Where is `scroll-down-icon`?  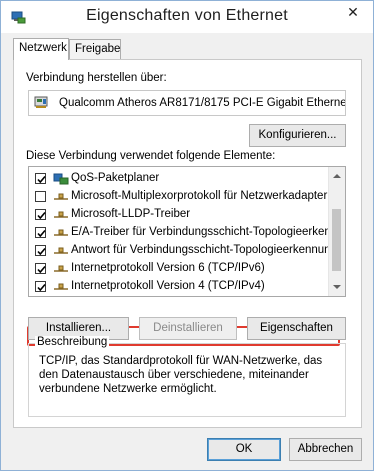
scroll-down-icon is located at coordinates (337, 287).